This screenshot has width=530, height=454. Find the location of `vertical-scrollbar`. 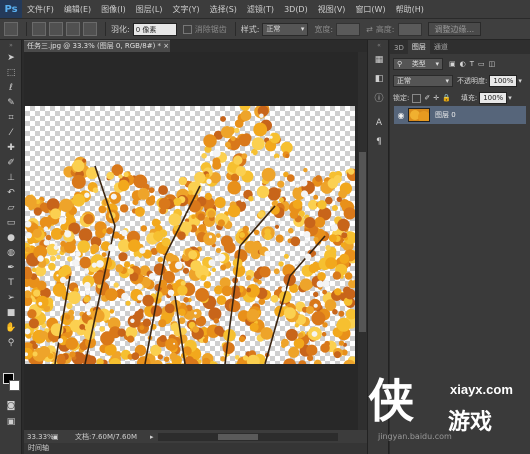

vertical-scrollbar is located at coordinates (362, 241).